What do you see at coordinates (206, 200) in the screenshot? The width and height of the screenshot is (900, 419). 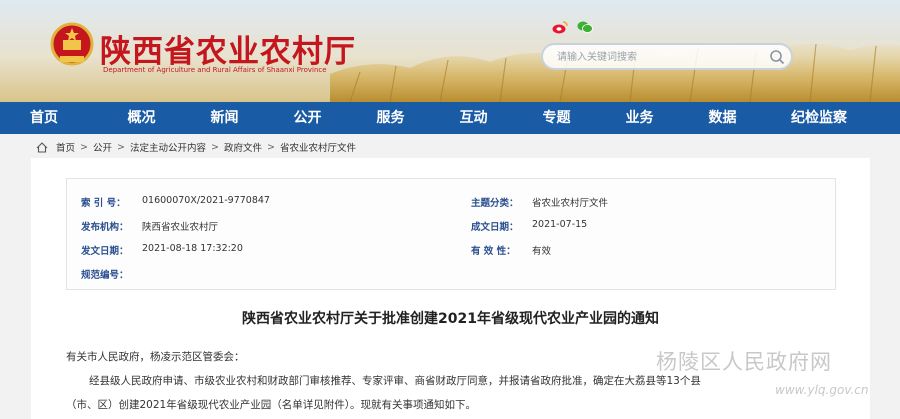 I see `index-number-value: 01600070X/2021-9770847` at bounding box center [206, 200].